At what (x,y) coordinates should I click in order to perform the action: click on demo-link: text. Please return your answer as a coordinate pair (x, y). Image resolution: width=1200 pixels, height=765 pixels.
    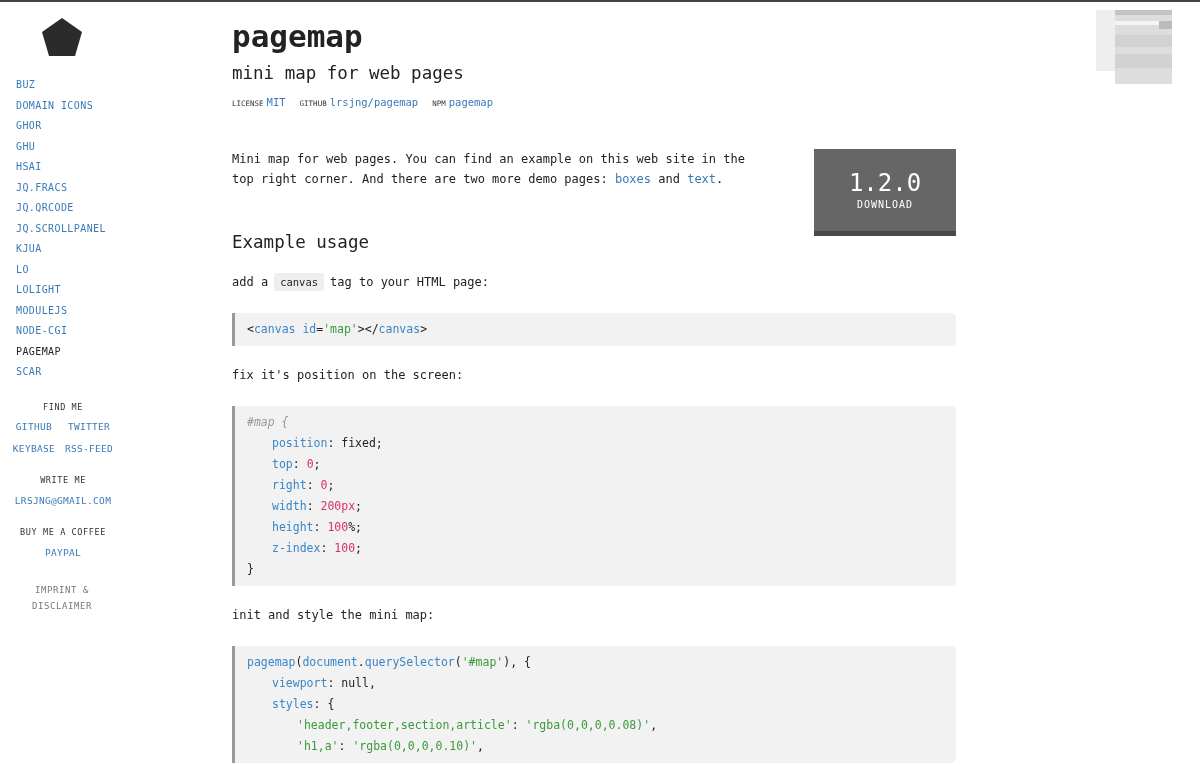
    Looking at the image, I should click on (702, 179).